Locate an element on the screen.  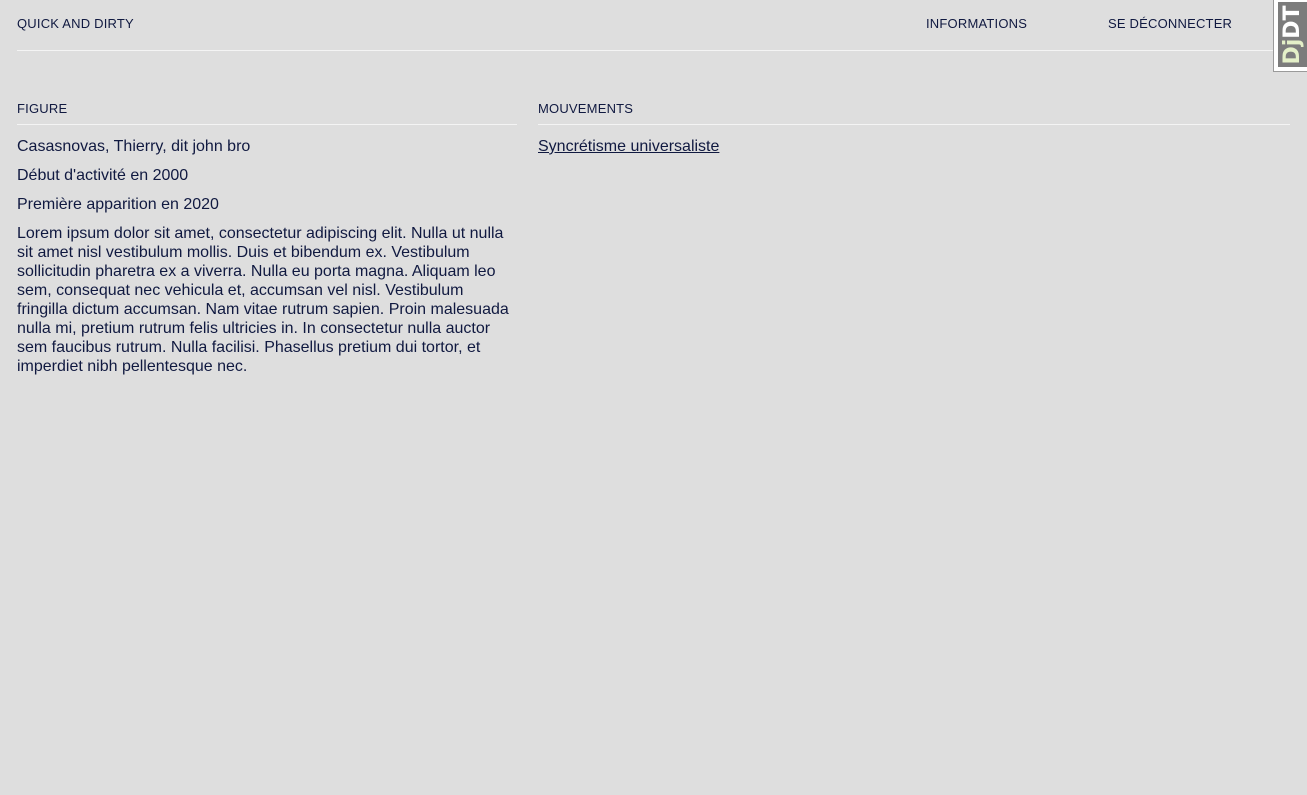
nav-logout-link: SE DÉCONNECTER is located at coordinates (1170, 23).